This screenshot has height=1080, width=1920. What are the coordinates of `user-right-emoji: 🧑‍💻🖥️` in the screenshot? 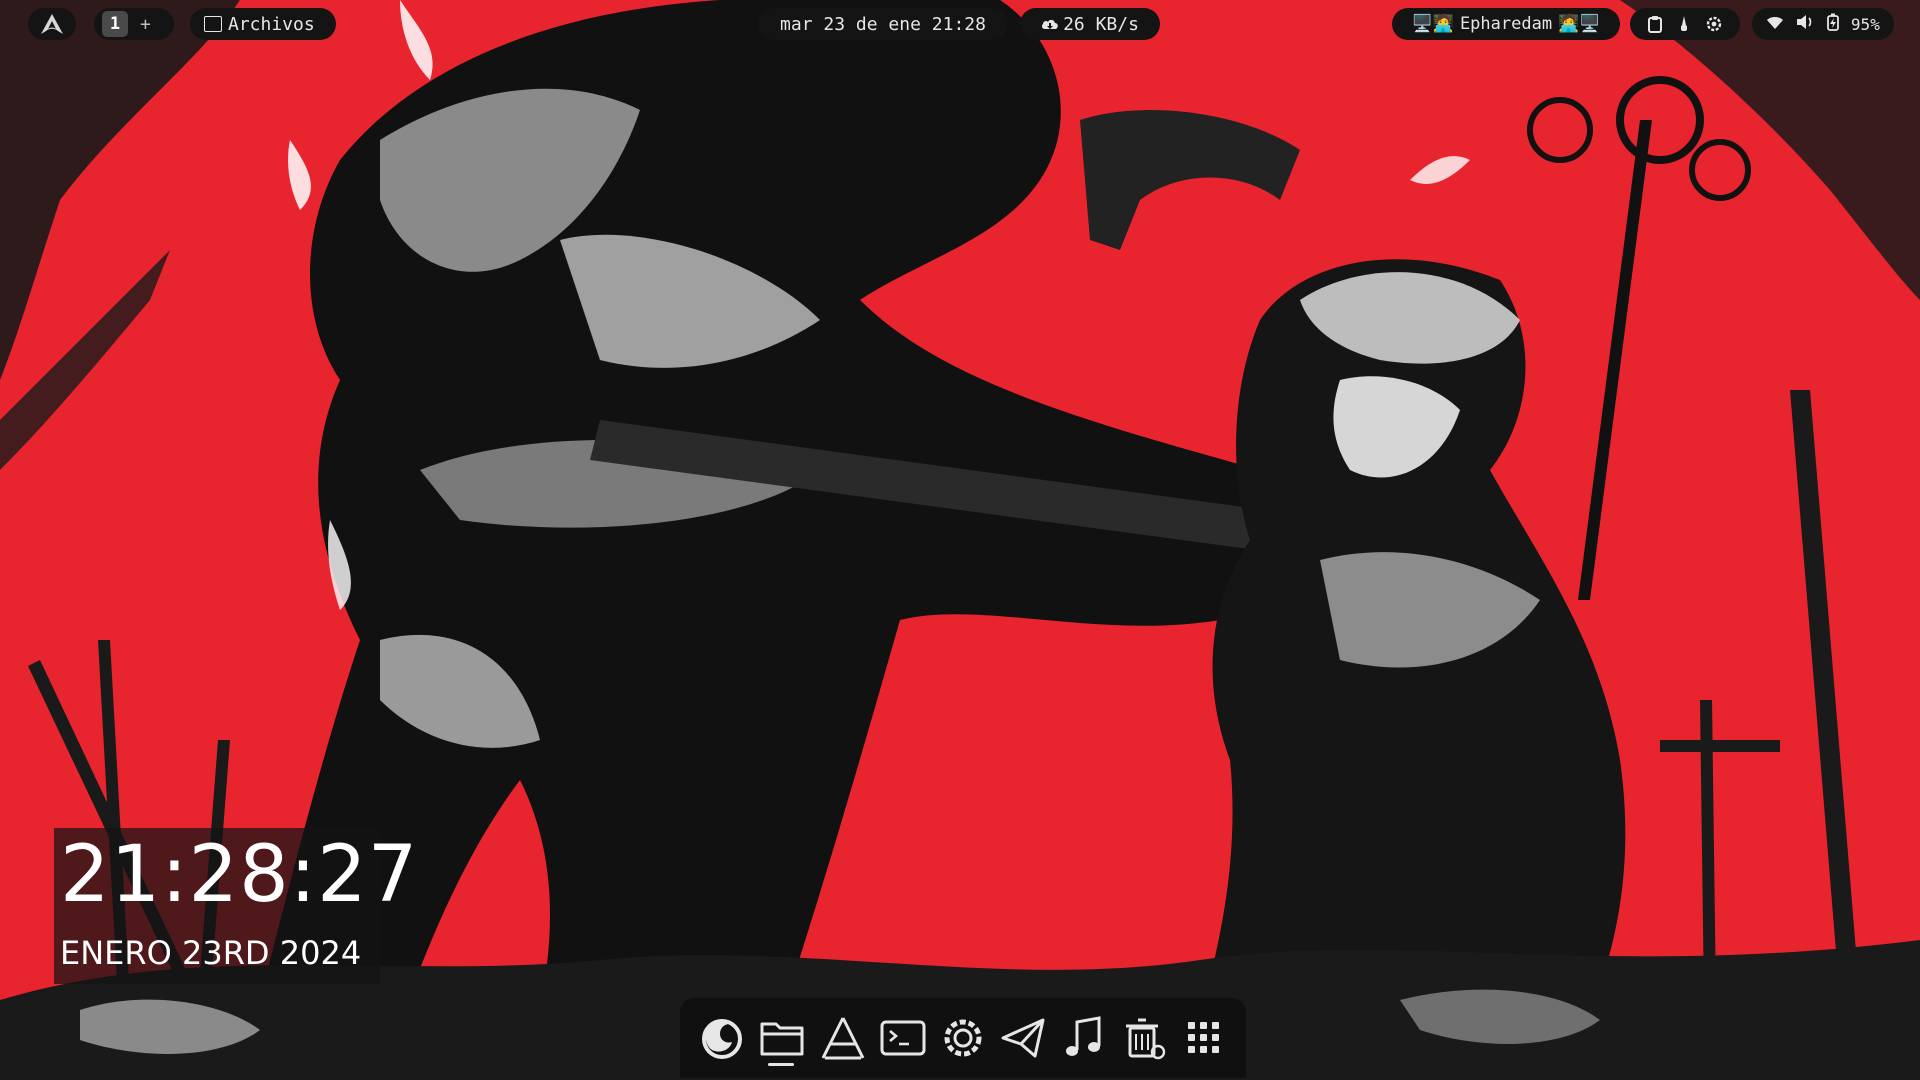 It's located at (1579, 24).